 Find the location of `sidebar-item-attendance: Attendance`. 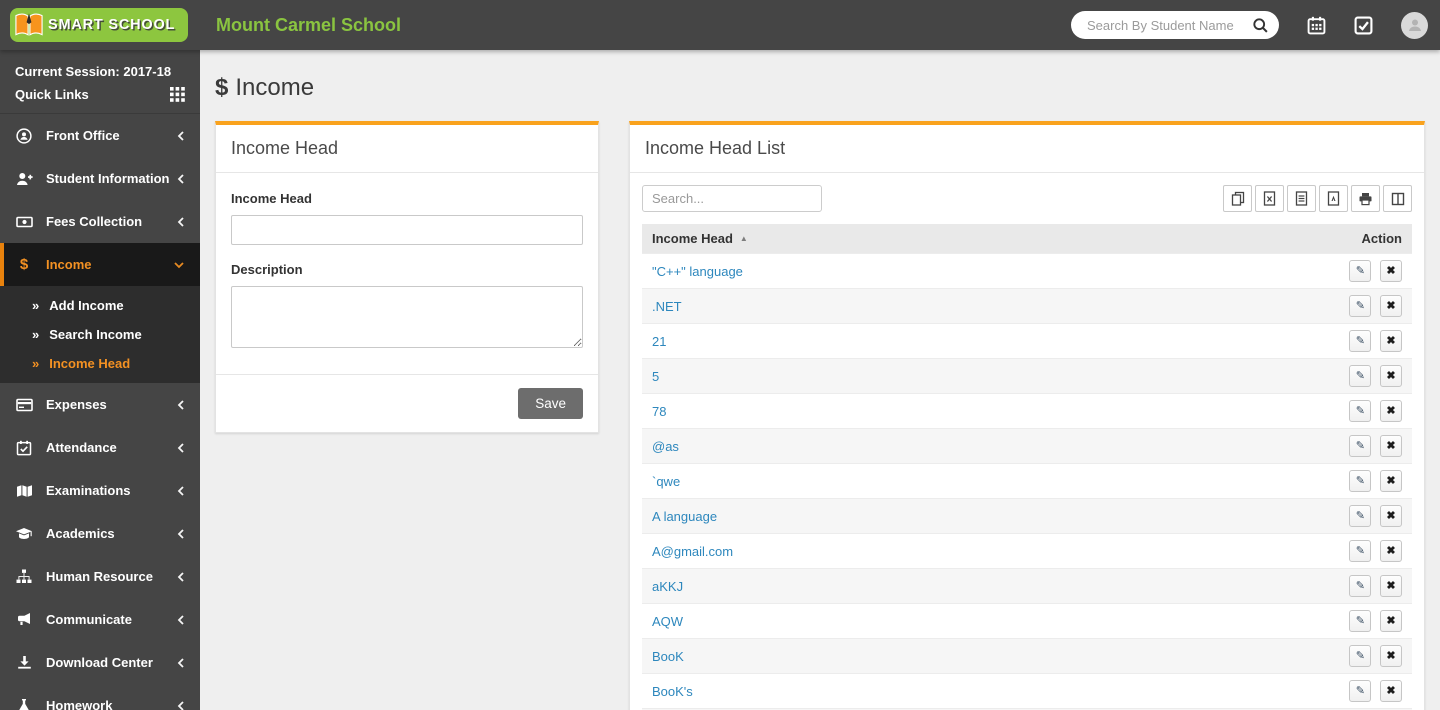

sidebar-item-attendance: Attendance is located at coordinates (100, 447).